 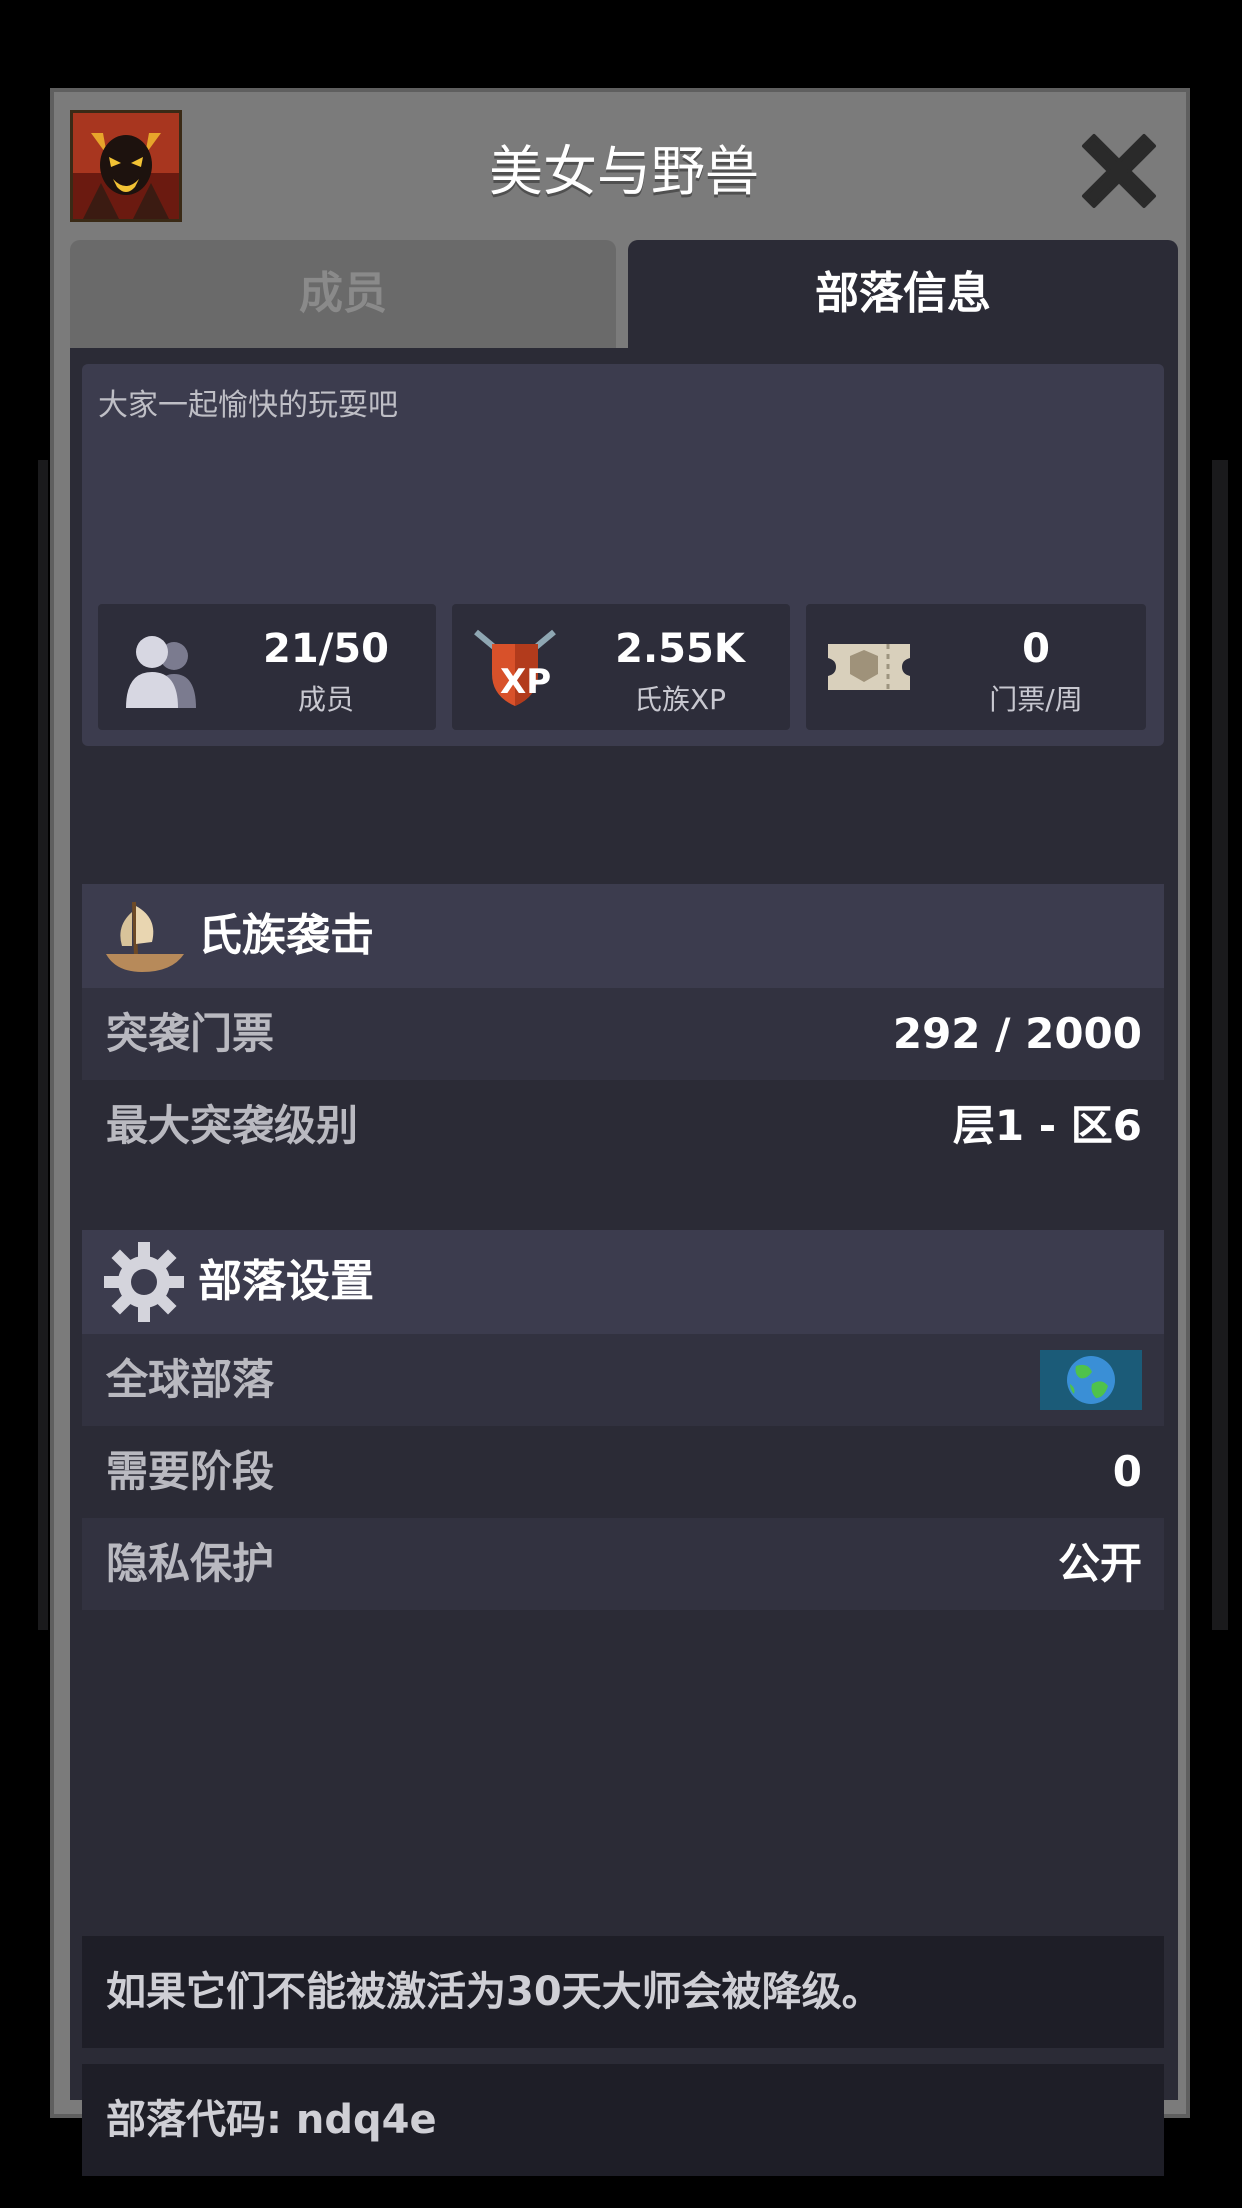 I want to click on demotion-note-box: 如果它们不能被激活为30天大师会被降级。, so click(x=623, y=1992).